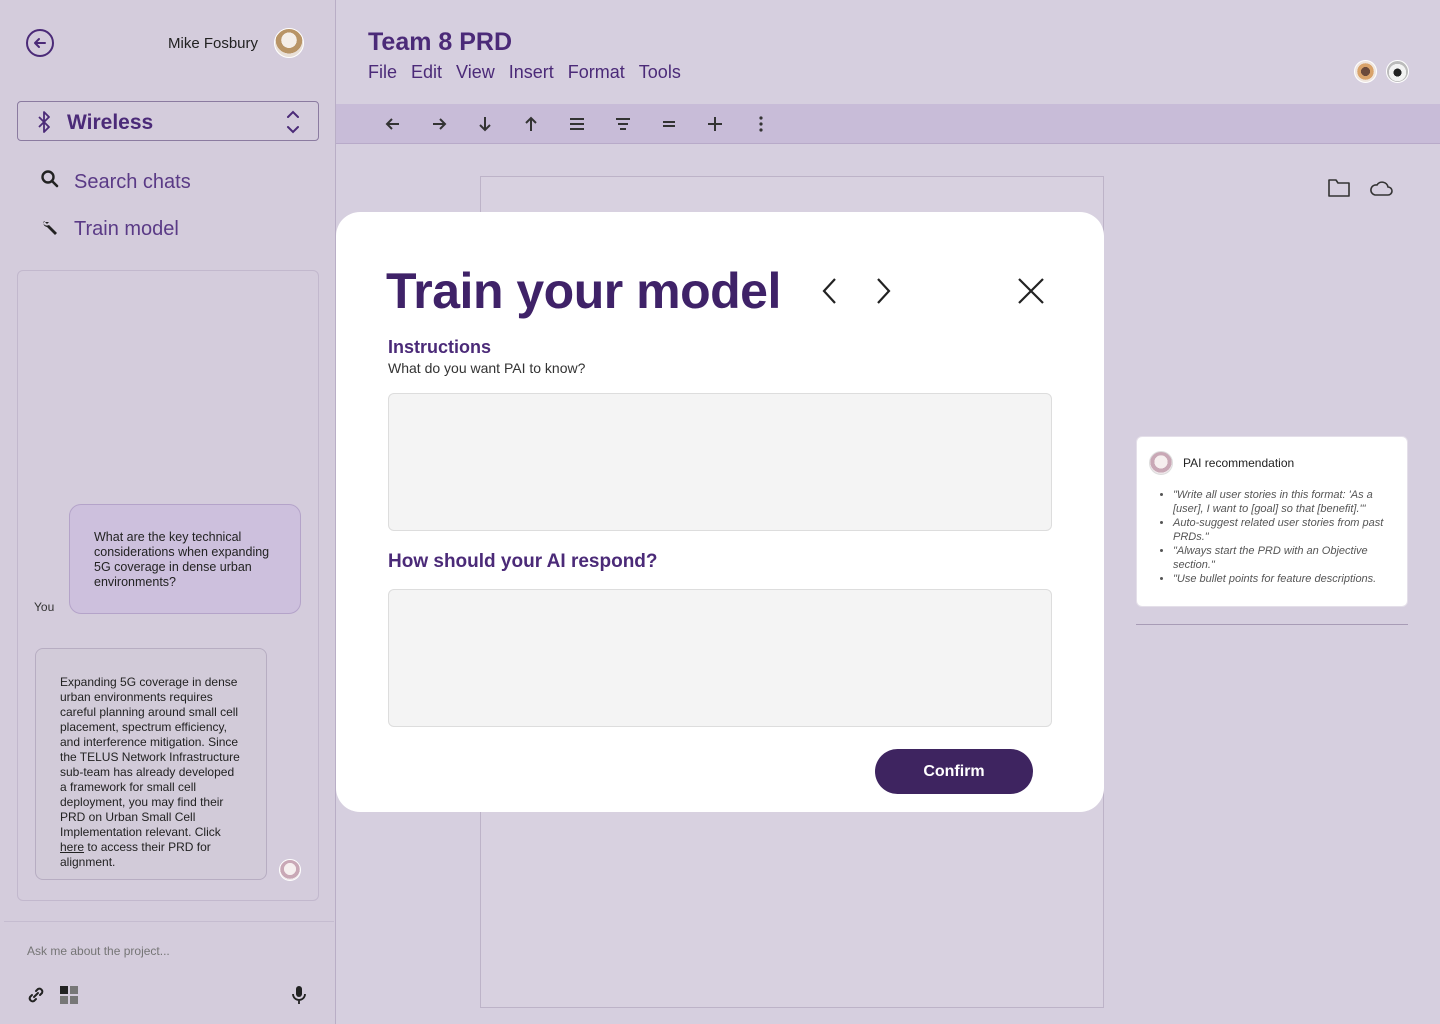 This screenshot has width=1440, height=1024. What do you see at coordinates (168, 121) in the screenshot?
I see `network-select: Wireless` at bounding box center [168, 121].